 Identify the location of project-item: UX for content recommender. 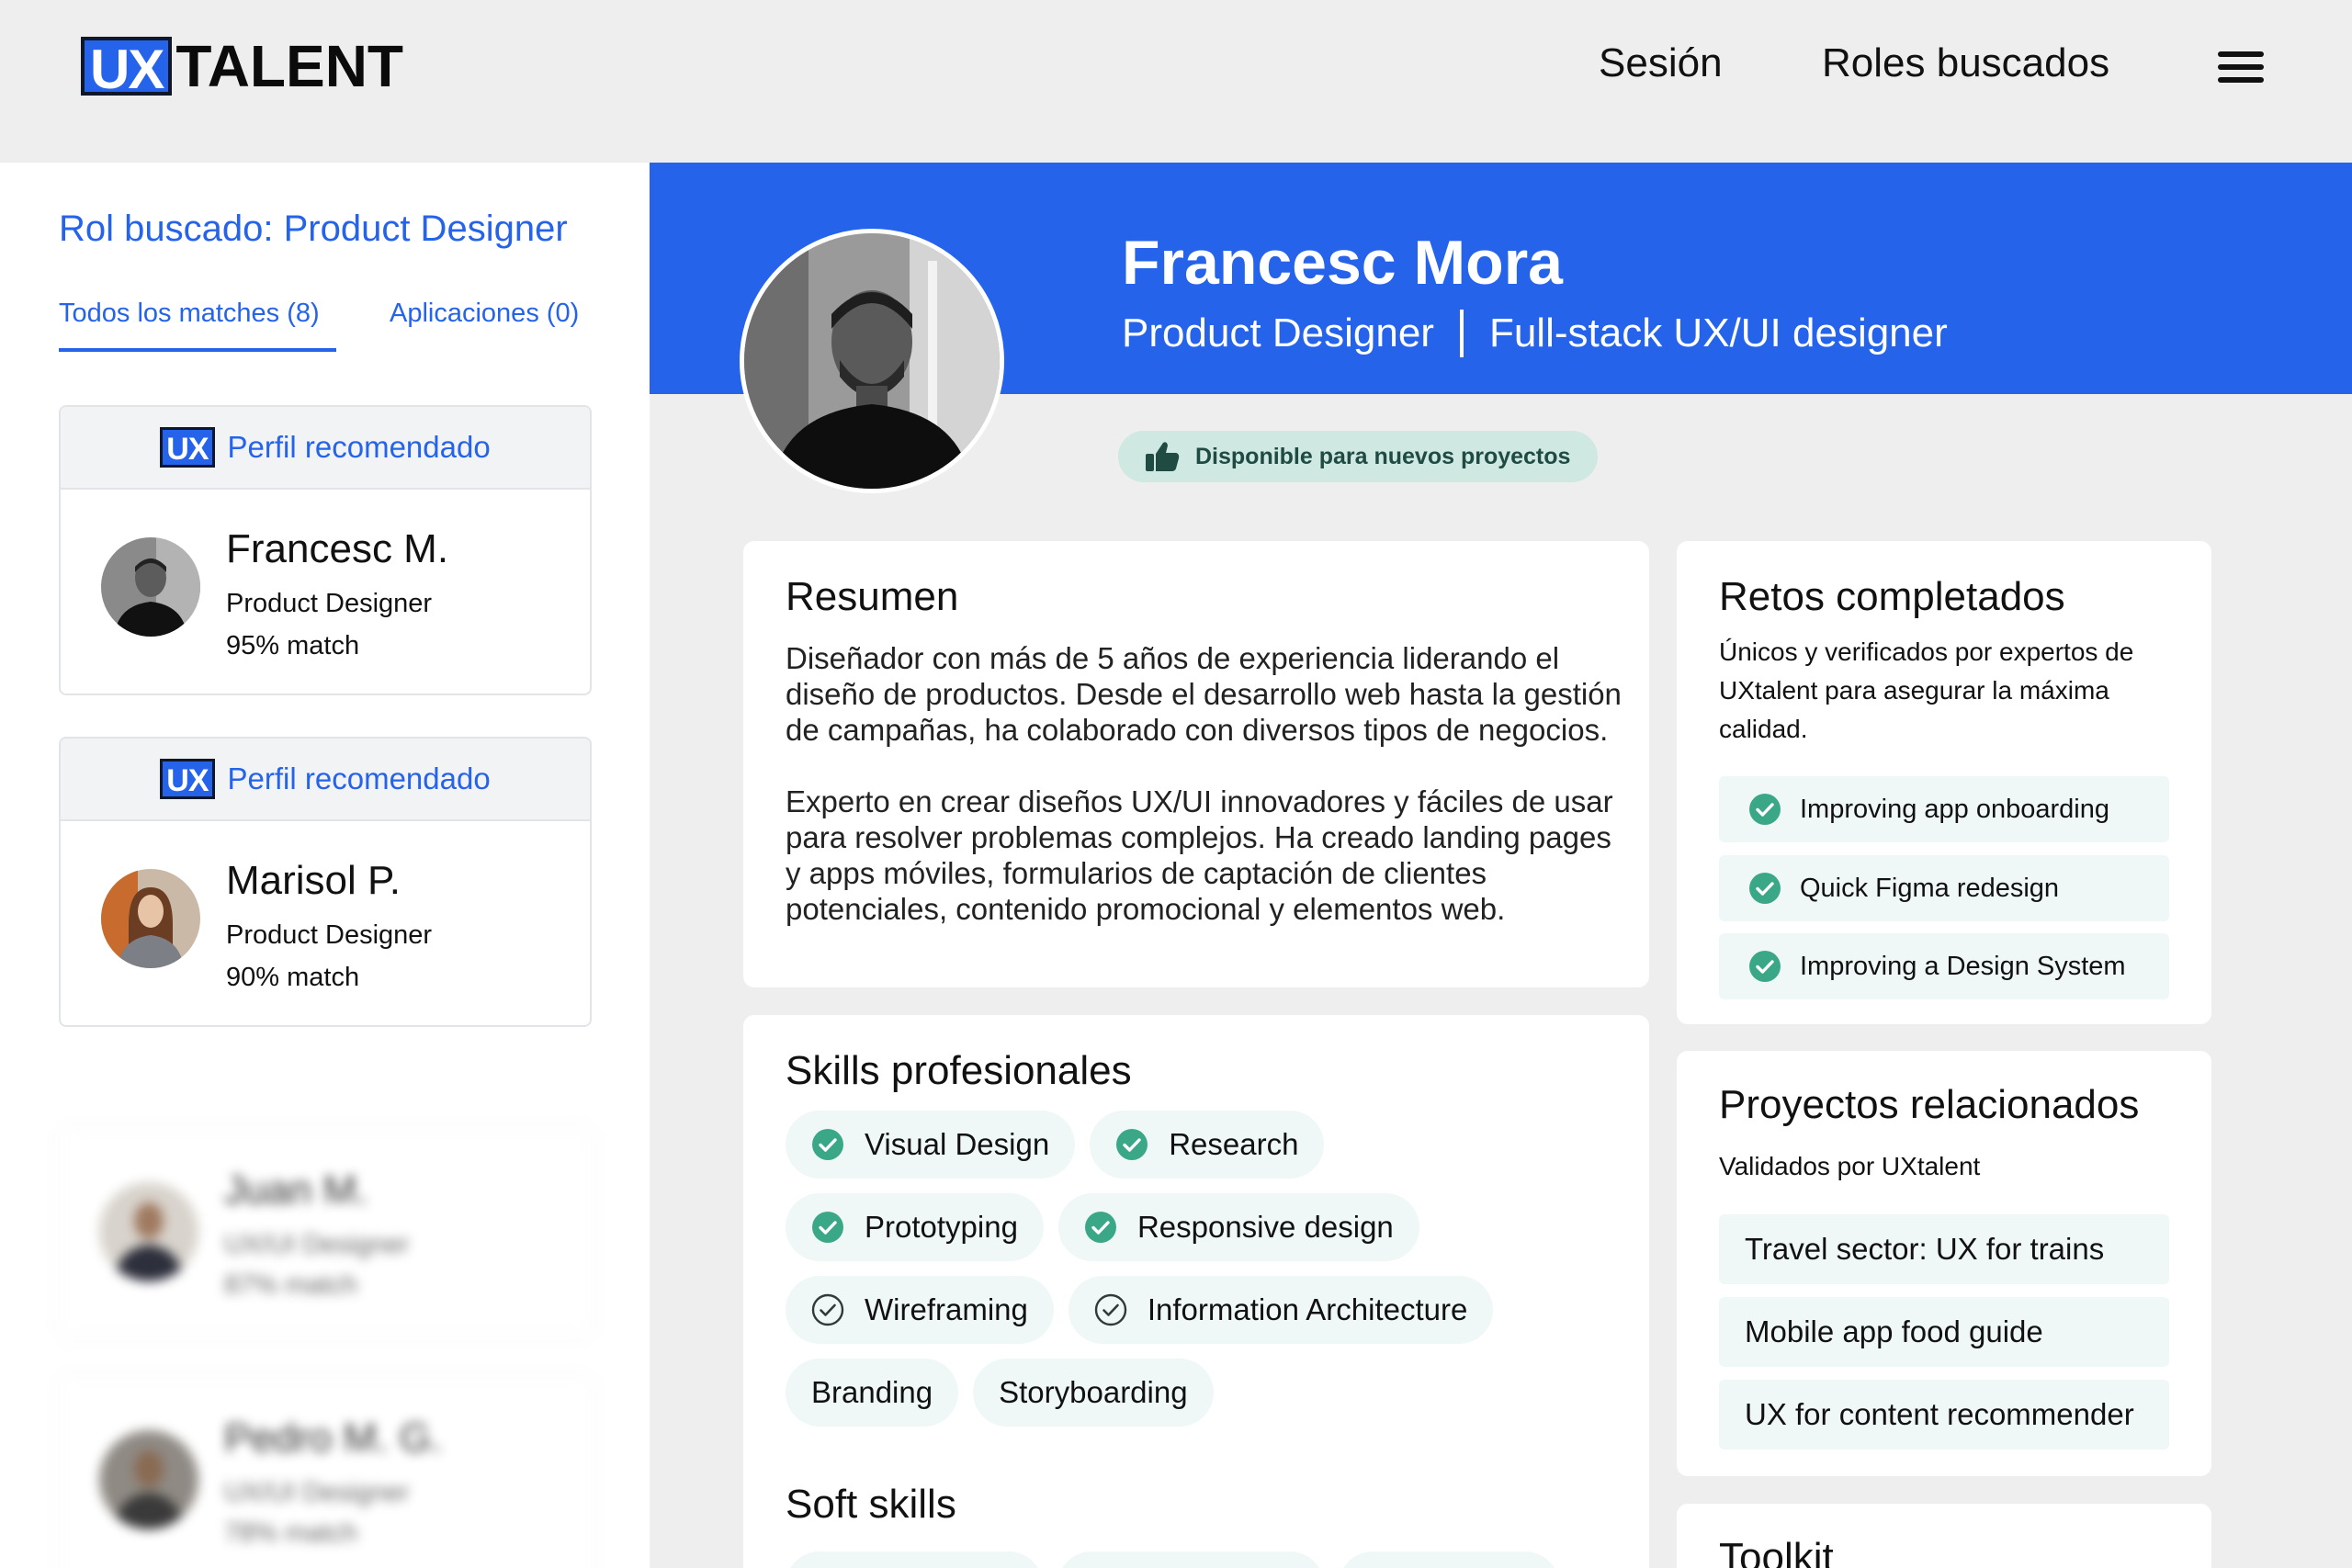
(1944, 1415).